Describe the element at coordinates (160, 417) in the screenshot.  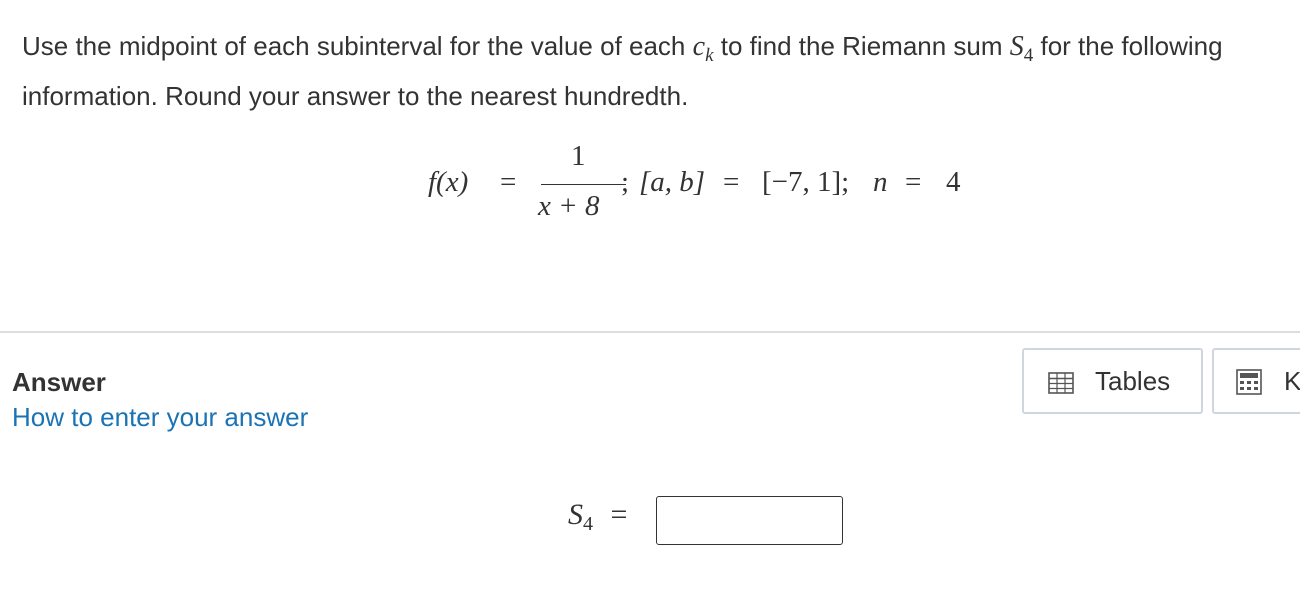
I see `how-to-enter-answer-link: How to enter your answer` at that location.